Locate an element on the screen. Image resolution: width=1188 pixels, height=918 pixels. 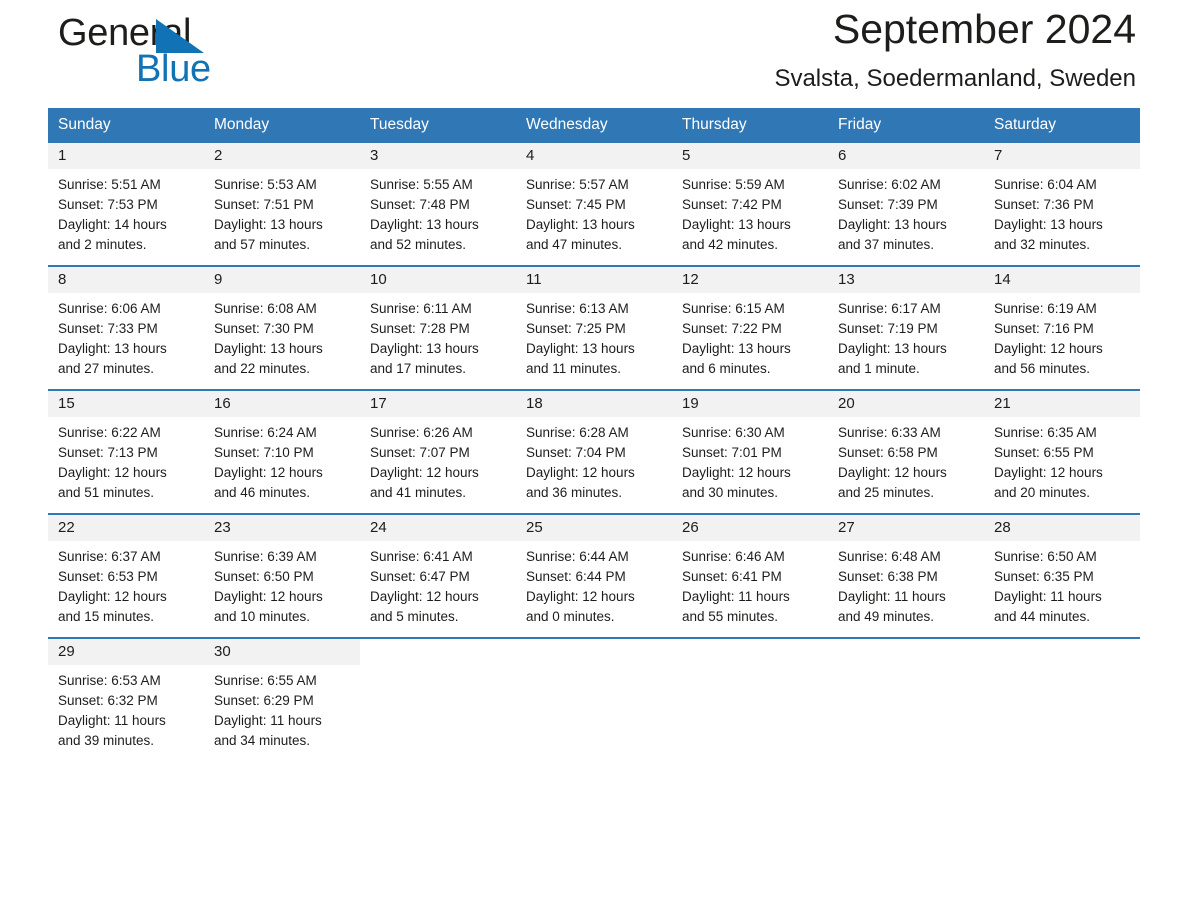
daylight-duration-line2: and 15 minutes. is located at coordinates (106, 616).